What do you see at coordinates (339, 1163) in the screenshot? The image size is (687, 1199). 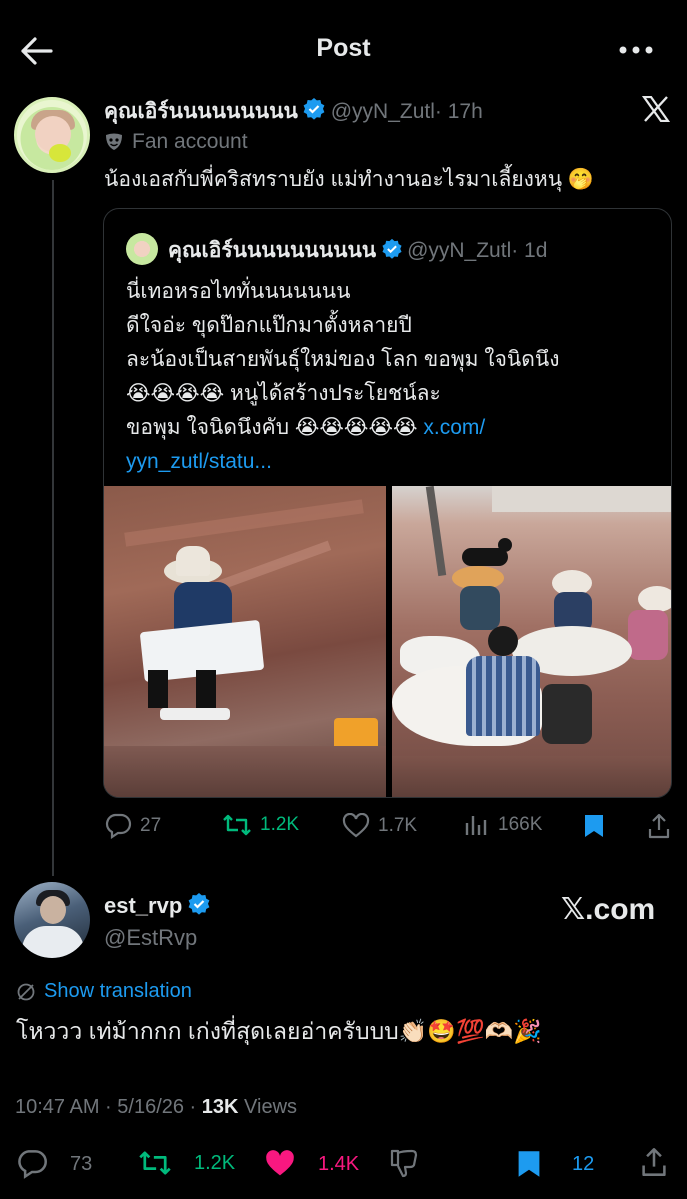 I see `like-count: 1.4K` at bounding box center [339, 1163].